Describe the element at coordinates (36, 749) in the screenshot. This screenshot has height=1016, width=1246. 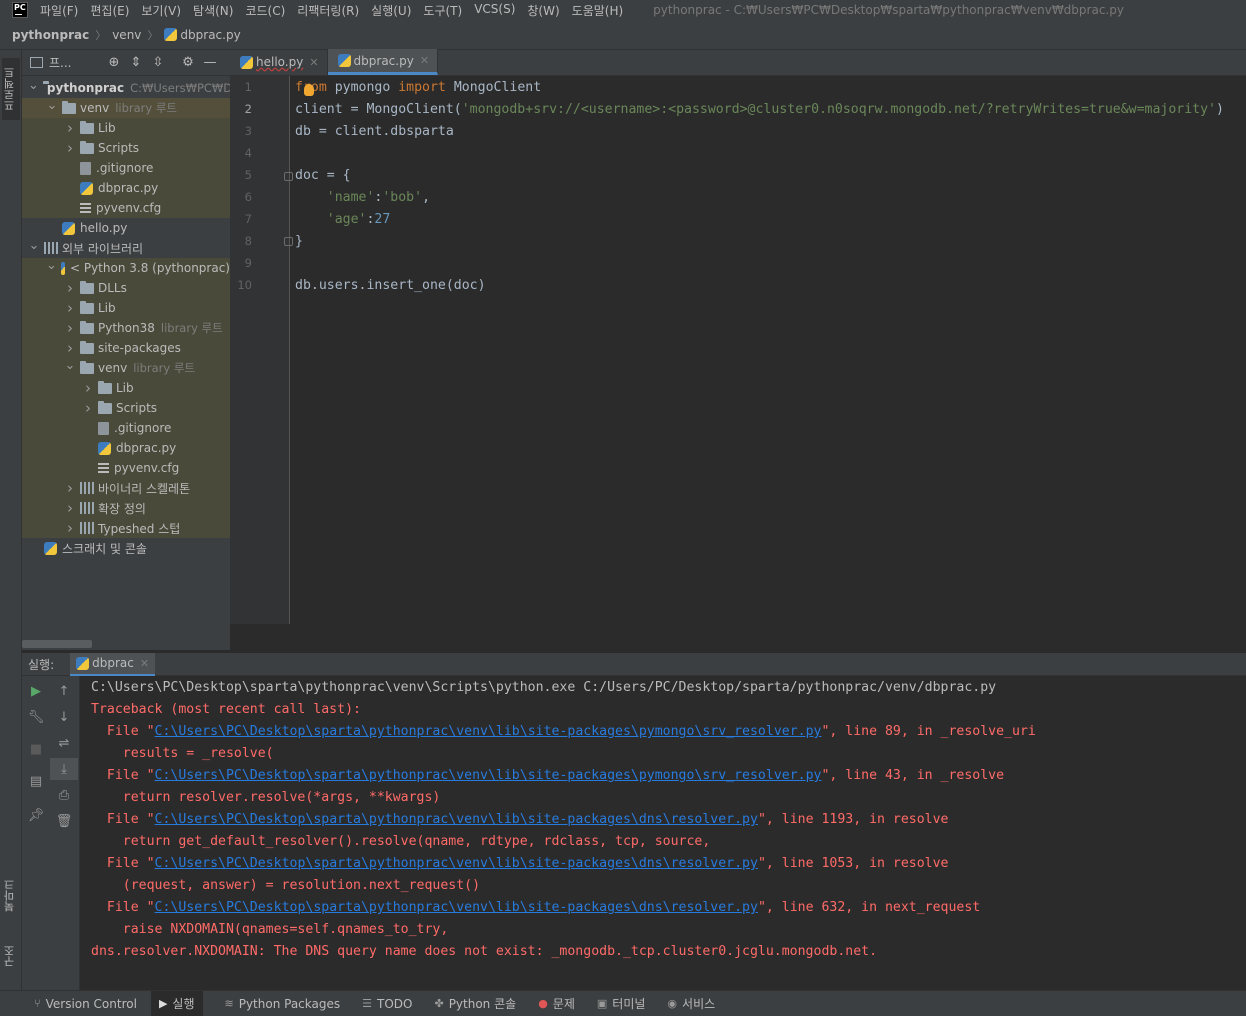
I see `stop-icon: ■` at that location.